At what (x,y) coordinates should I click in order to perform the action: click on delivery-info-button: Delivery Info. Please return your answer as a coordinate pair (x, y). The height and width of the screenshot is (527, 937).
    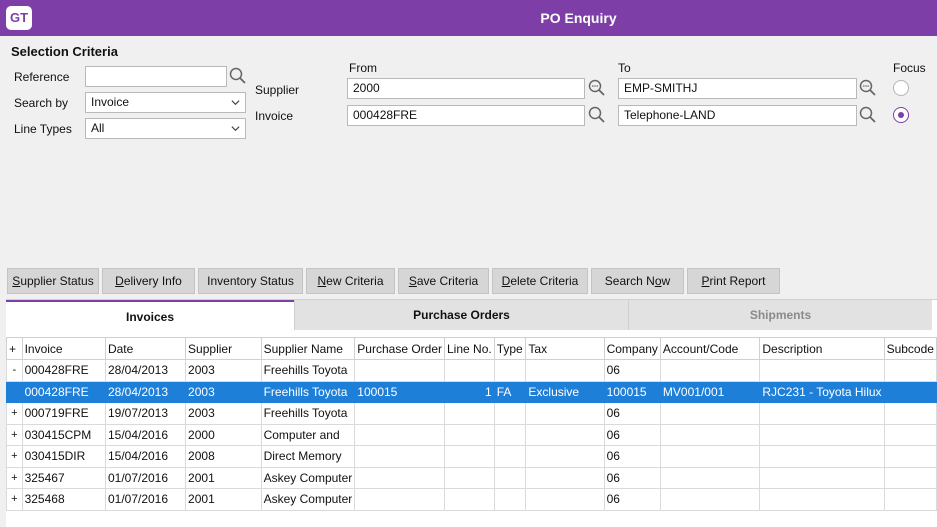
    Looking at the image, I should click on (148, 281).